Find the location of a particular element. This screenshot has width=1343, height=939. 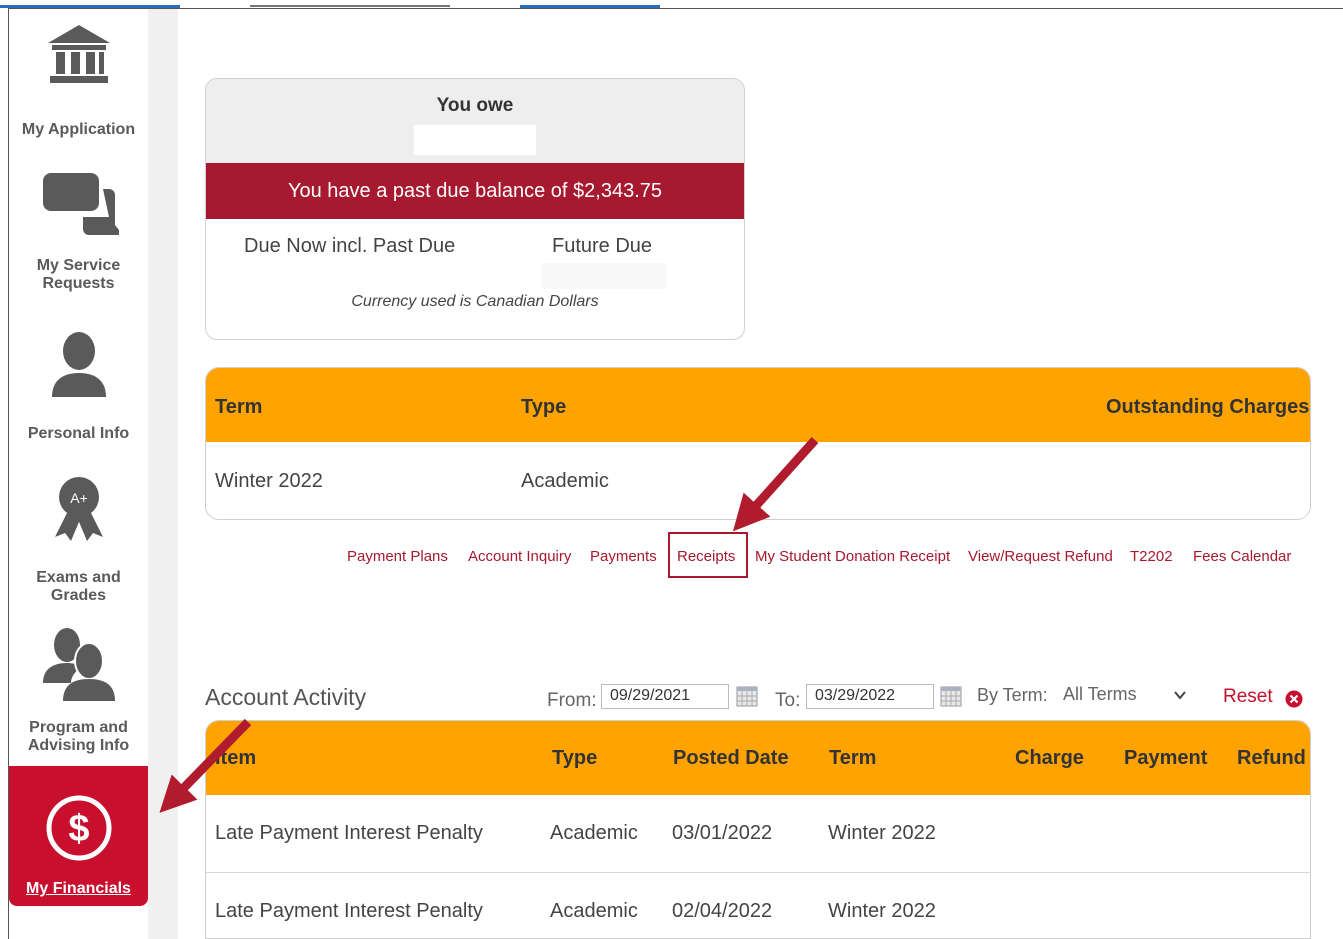

person-icon is located at coordinates (78, 364).